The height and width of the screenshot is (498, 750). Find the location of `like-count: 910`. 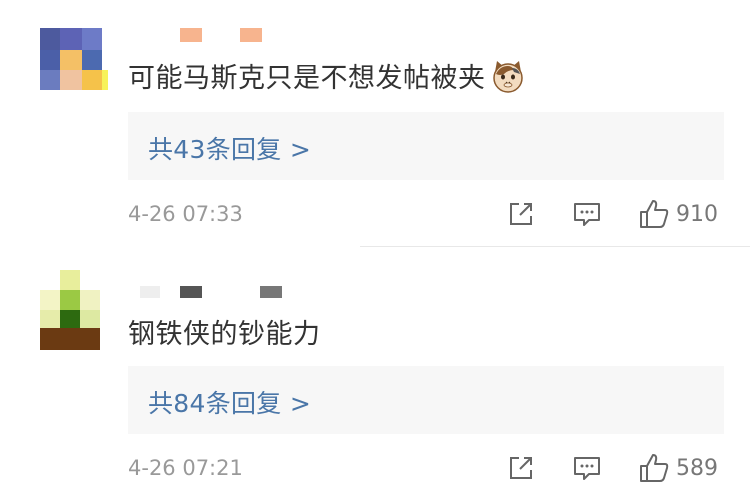

like-count: 910 is located at coordinates (697, 214).